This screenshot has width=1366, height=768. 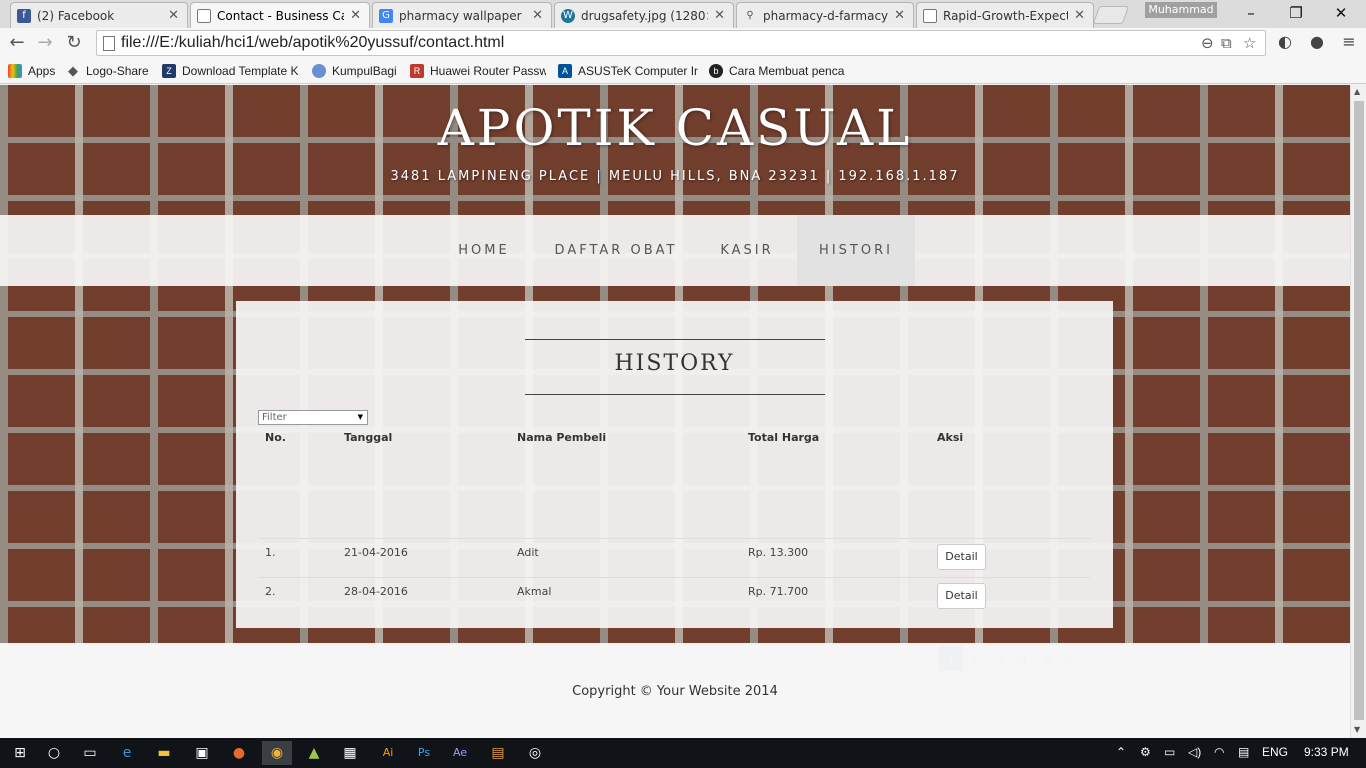 I want to click on after-effects-icon: Ae, so click(x=460, y=753).